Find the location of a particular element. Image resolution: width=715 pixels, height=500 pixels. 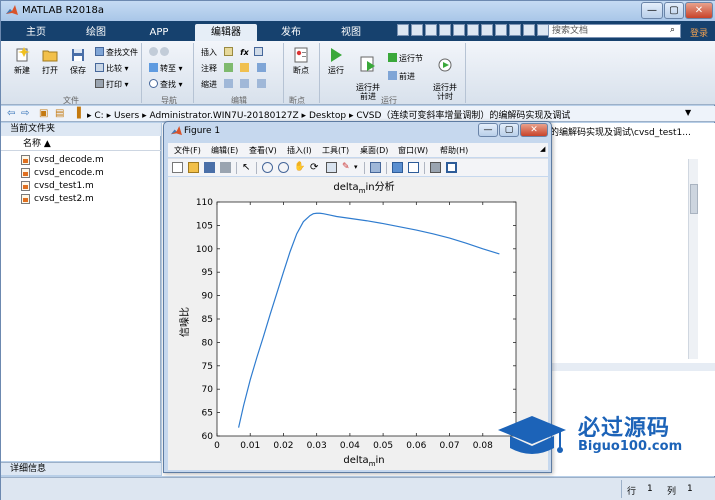

insert-colorbar-icon is located at coordinates (397, 167).